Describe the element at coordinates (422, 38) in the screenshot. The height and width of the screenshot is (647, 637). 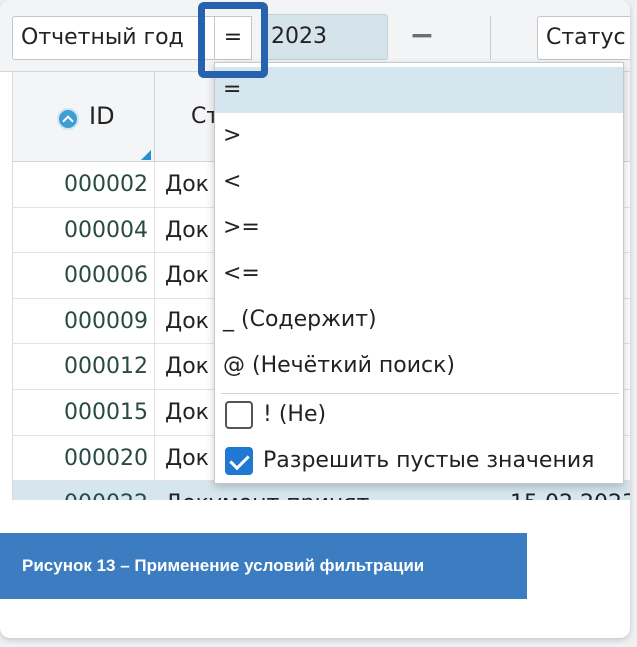
I see `remove-filter-button: −` at that location.